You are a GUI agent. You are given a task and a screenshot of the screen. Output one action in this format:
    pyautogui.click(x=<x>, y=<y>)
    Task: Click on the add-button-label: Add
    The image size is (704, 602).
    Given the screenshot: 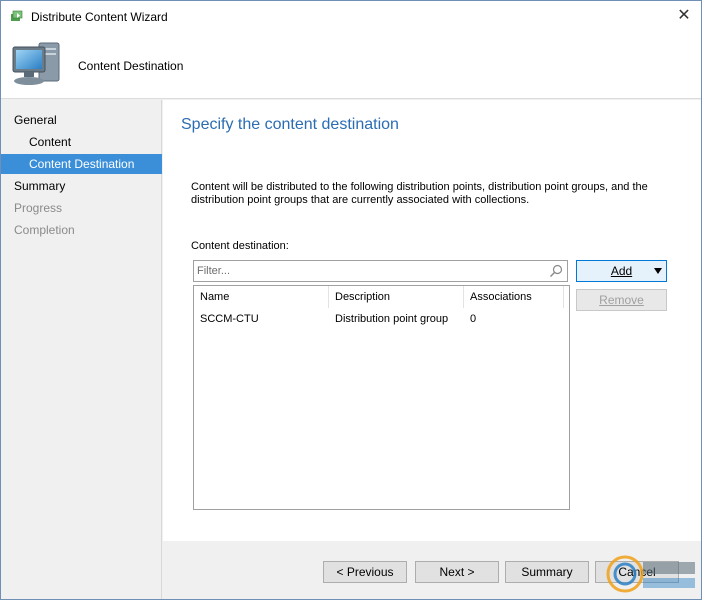 What is the action you would take?
    pyautogui.click(x=621, y=271)
    